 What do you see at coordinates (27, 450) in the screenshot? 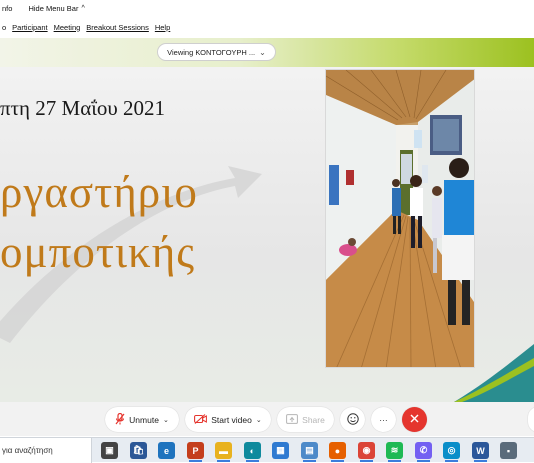
I see `taskbar-search-text: για αναζήτηση` at bounding box center [27, 450].